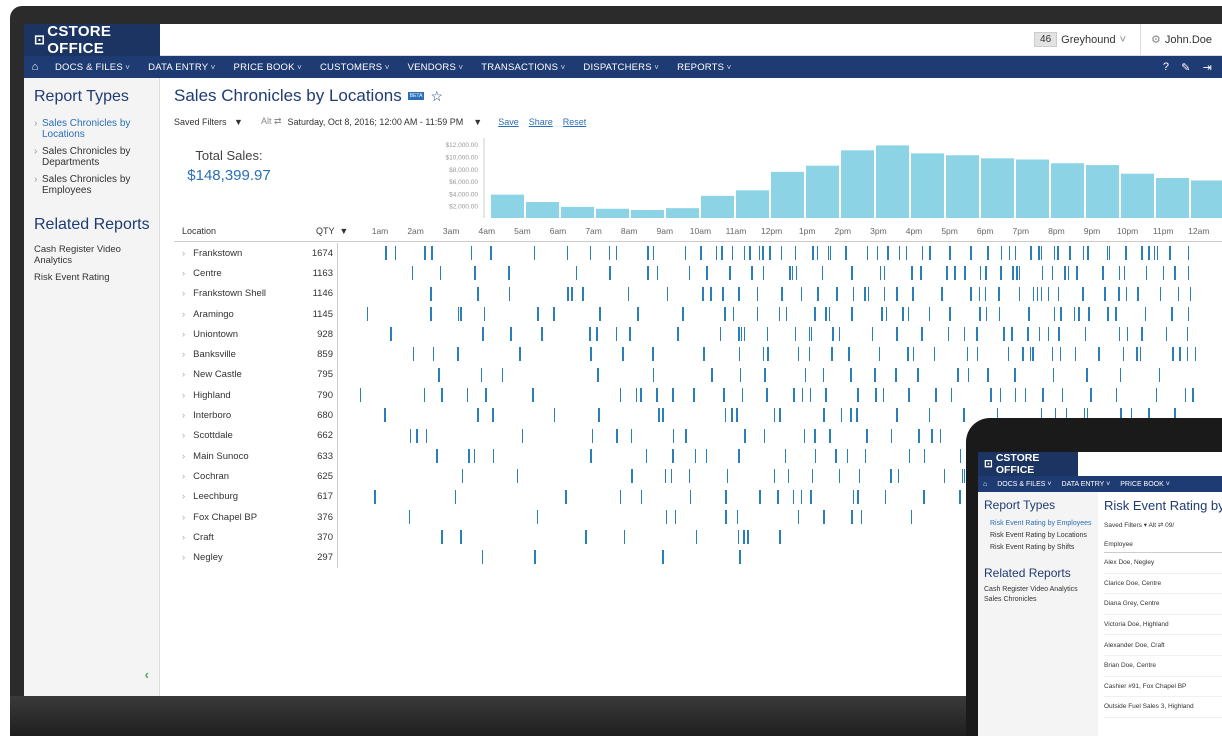 The image size is (1222, 736). Describe the element at coordinates (96, 185) in the screenshot. I see `sidebar-item-2: Sales Chronicles by Employees` at that location.